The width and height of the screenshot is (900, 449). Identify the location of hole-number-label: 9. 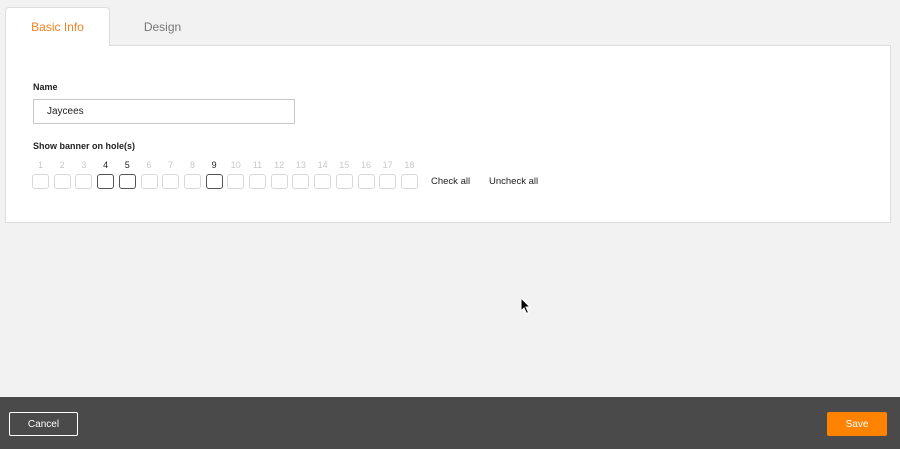
(214, 165).